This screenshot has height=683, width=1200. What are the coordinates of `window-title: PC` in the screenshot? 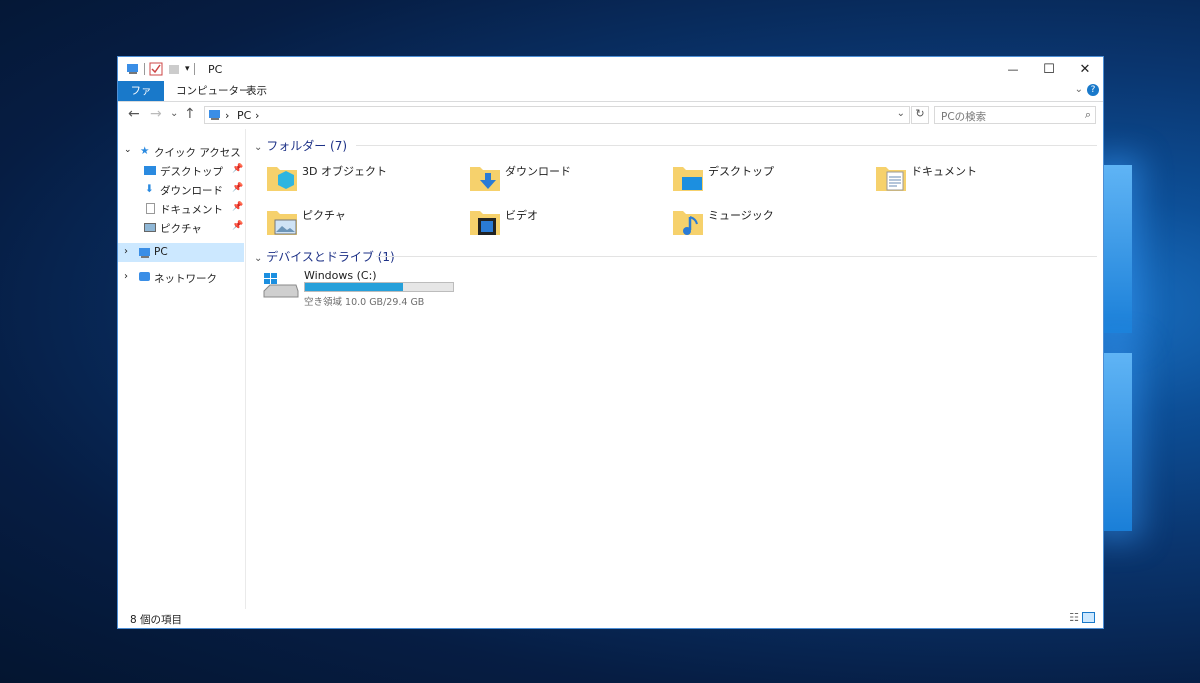 It's located at (215, 69).